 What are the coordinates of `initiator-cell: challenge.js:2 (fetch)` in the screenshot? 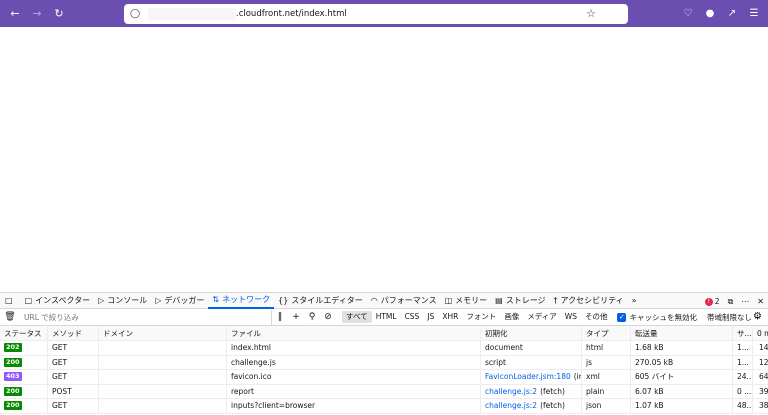 It's located at (531, 406).